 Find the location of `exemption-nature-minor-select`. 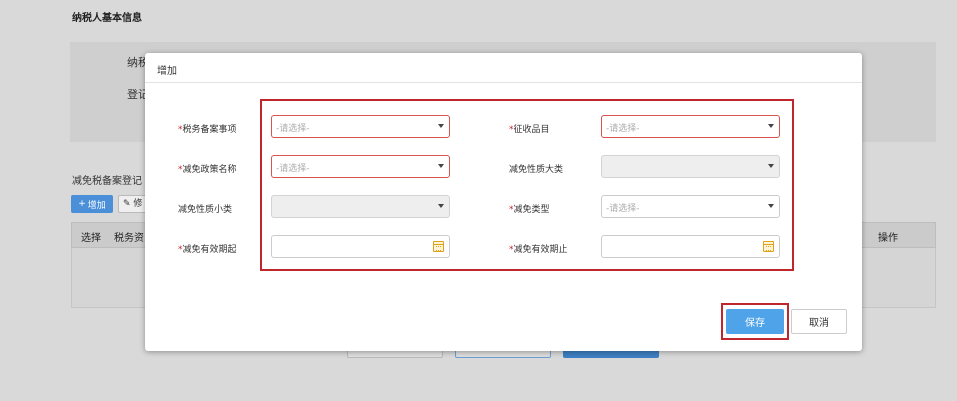

exemption-nature-minor-select is located at coordinates (360, 206).